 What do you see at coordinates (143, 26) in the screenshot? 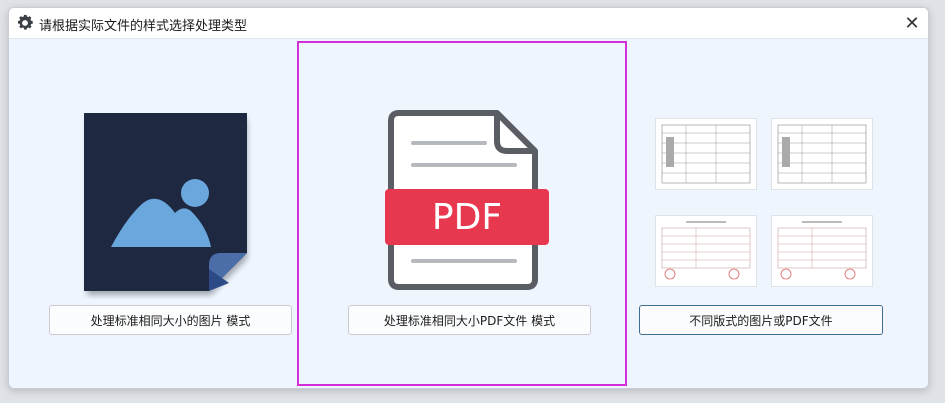
I see `window-title: 请根据实际文件的样式选择处理类型` at bounding box center [143, 26].